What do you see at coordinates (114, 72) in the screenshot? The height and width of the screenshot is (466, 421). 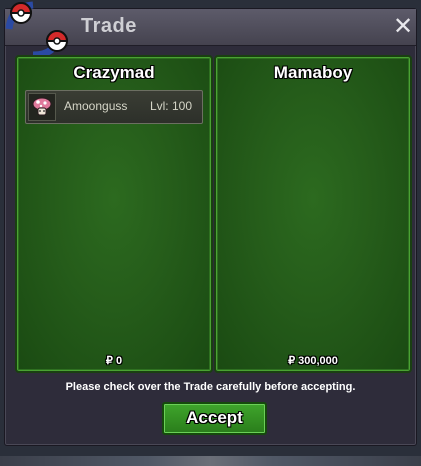 I see `player-name-left: Crazymad` at bounding box center [114, 72].